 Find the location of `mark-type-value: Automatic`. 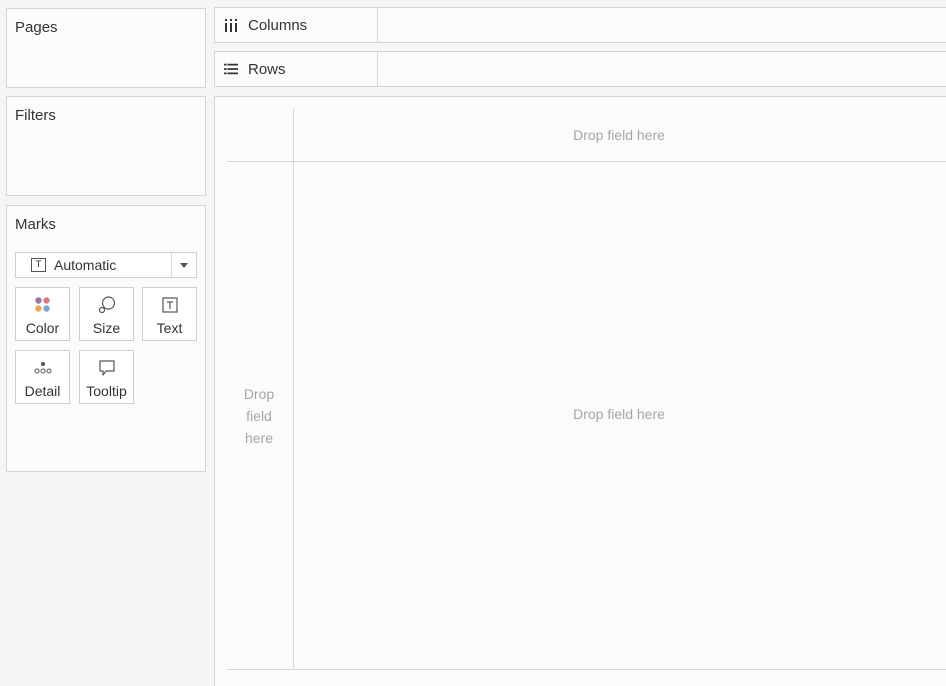

mark-type-value: Automatic is located at coordinates (85, 265).